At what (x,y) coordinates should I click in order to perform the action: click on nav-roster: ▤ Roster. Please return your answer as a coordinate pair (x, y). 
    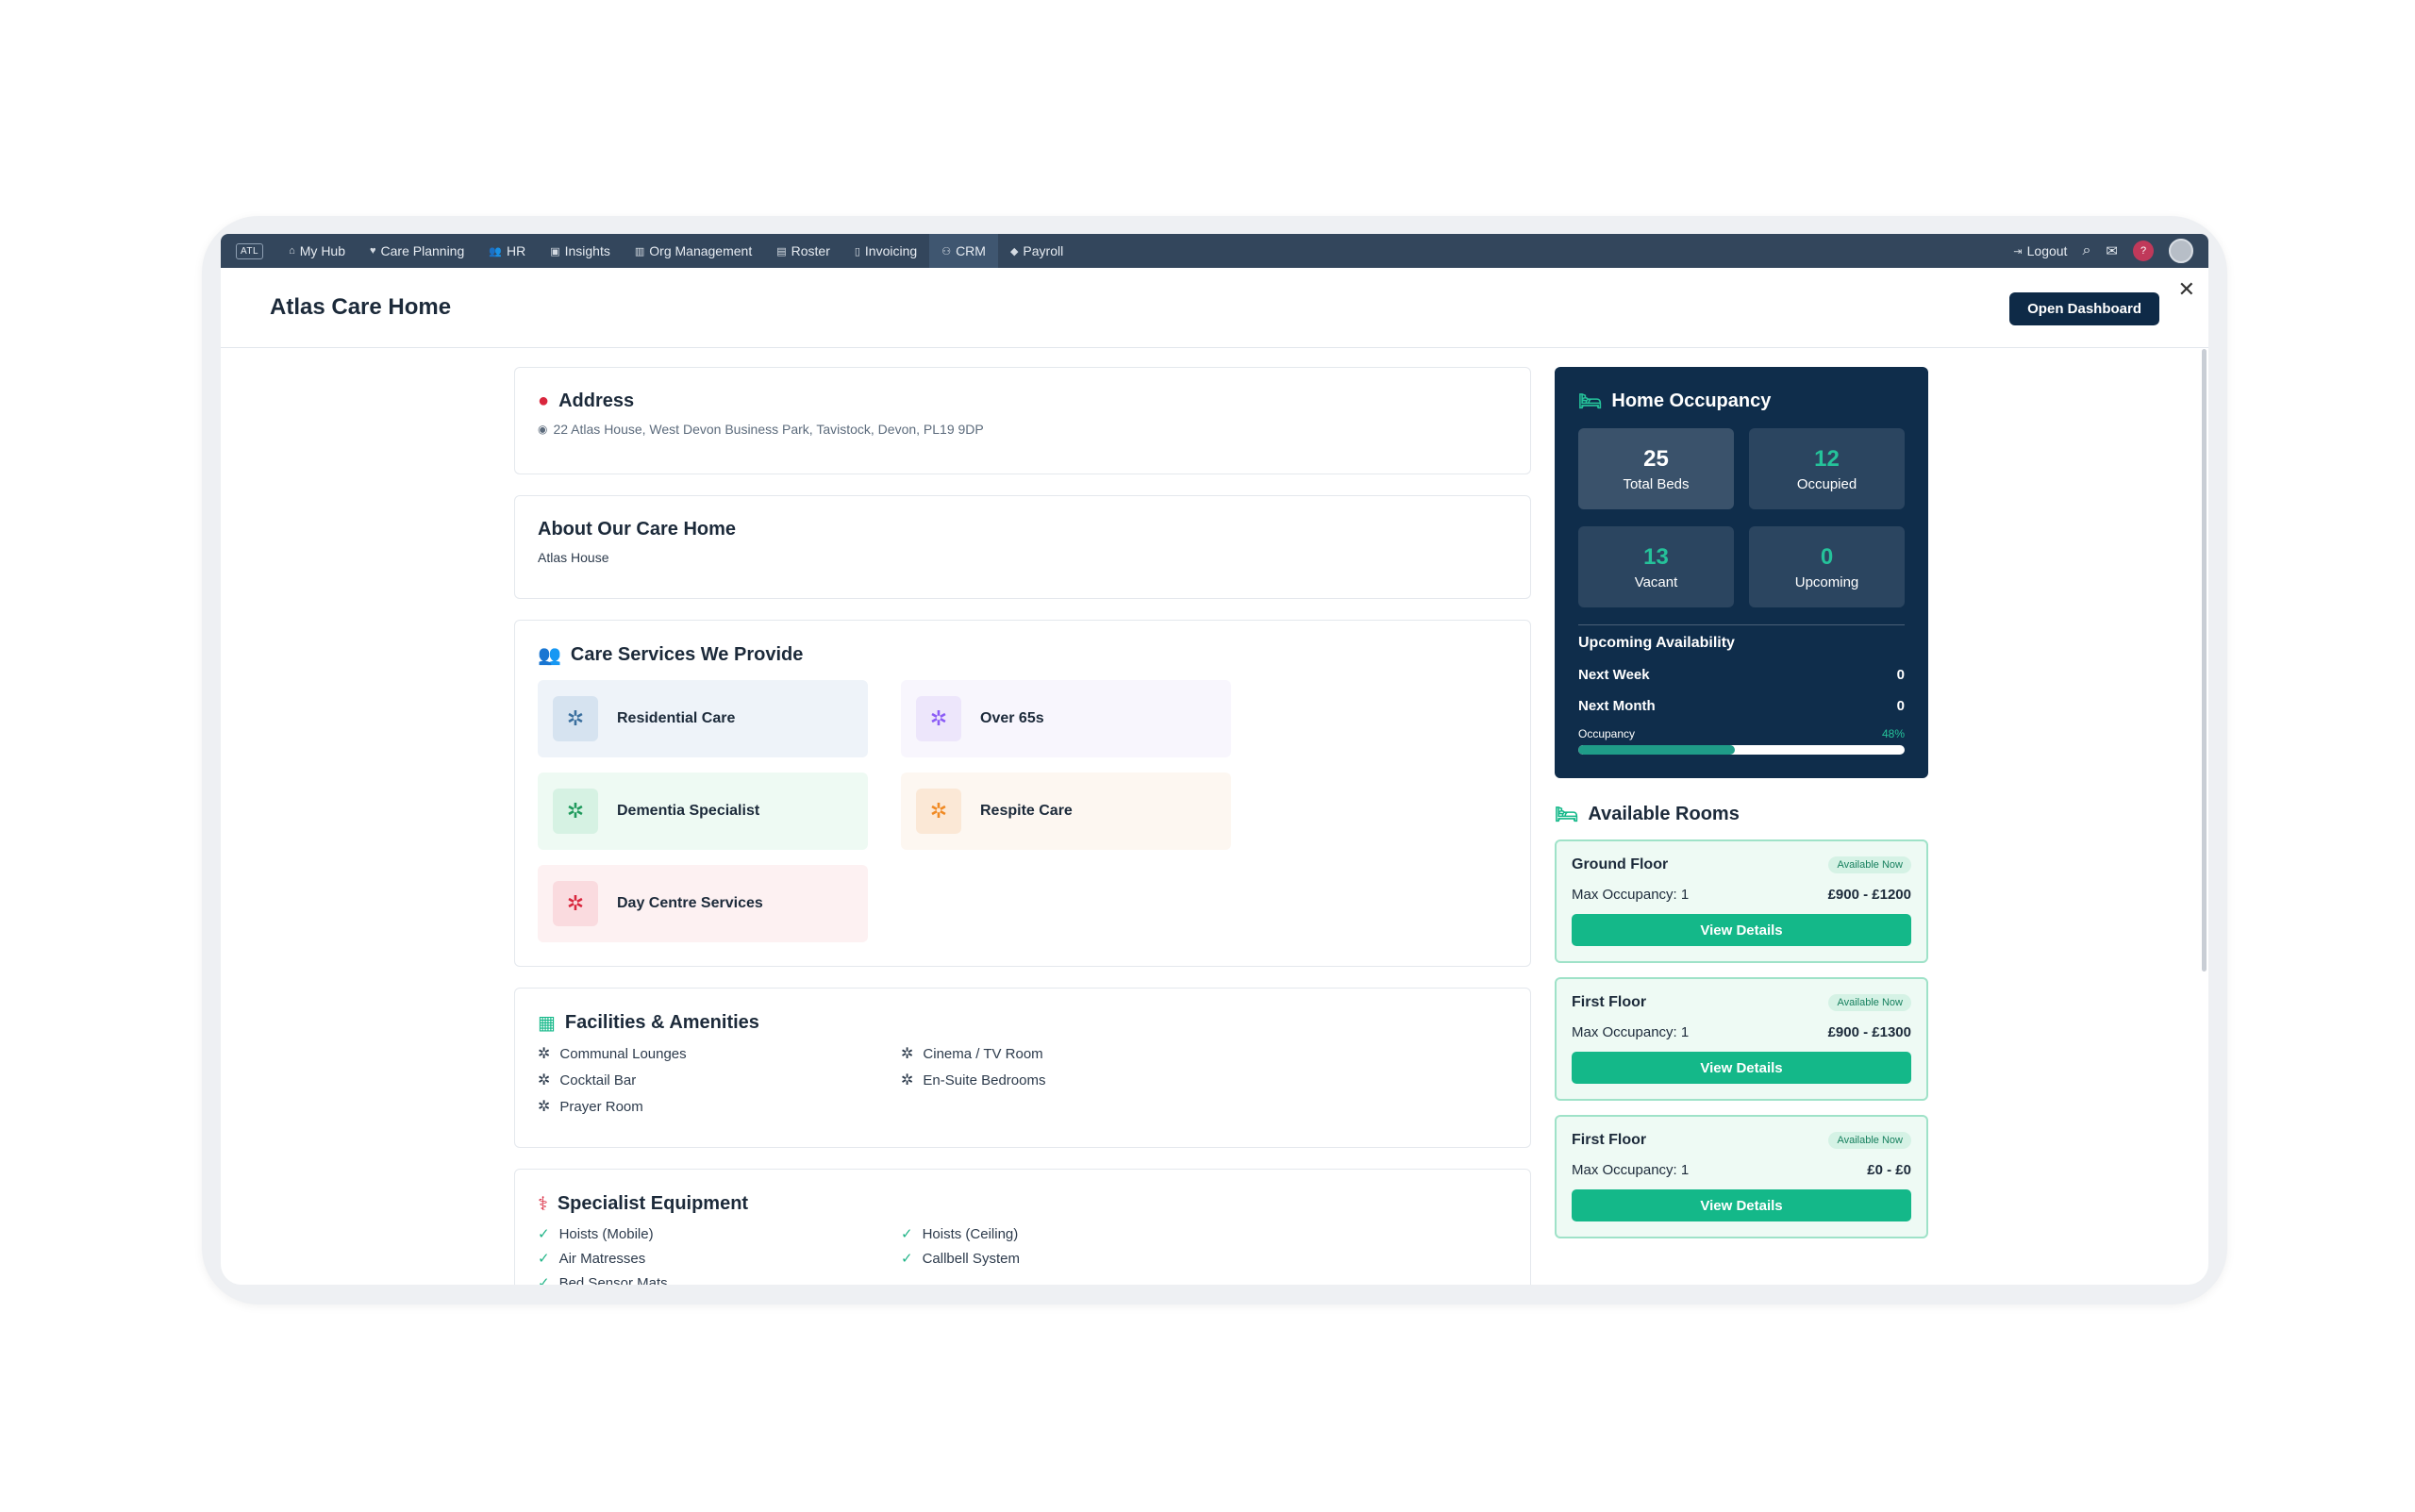
    Looking at the image, I should click on (803, 251).